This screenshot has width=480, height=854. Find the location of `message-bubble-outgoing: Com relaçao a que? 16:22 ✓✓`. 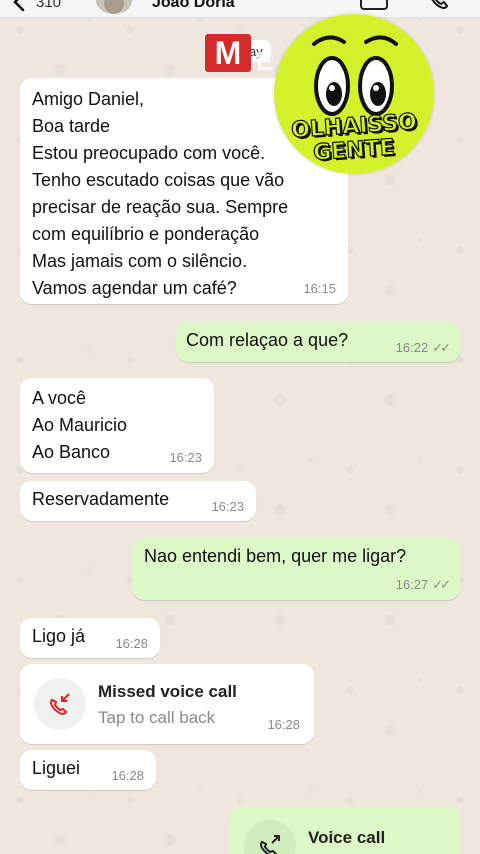

message-bubble-outgoing: Com relaçao a que? 16:22 ✓✓ is located at coordinates (318, 342).